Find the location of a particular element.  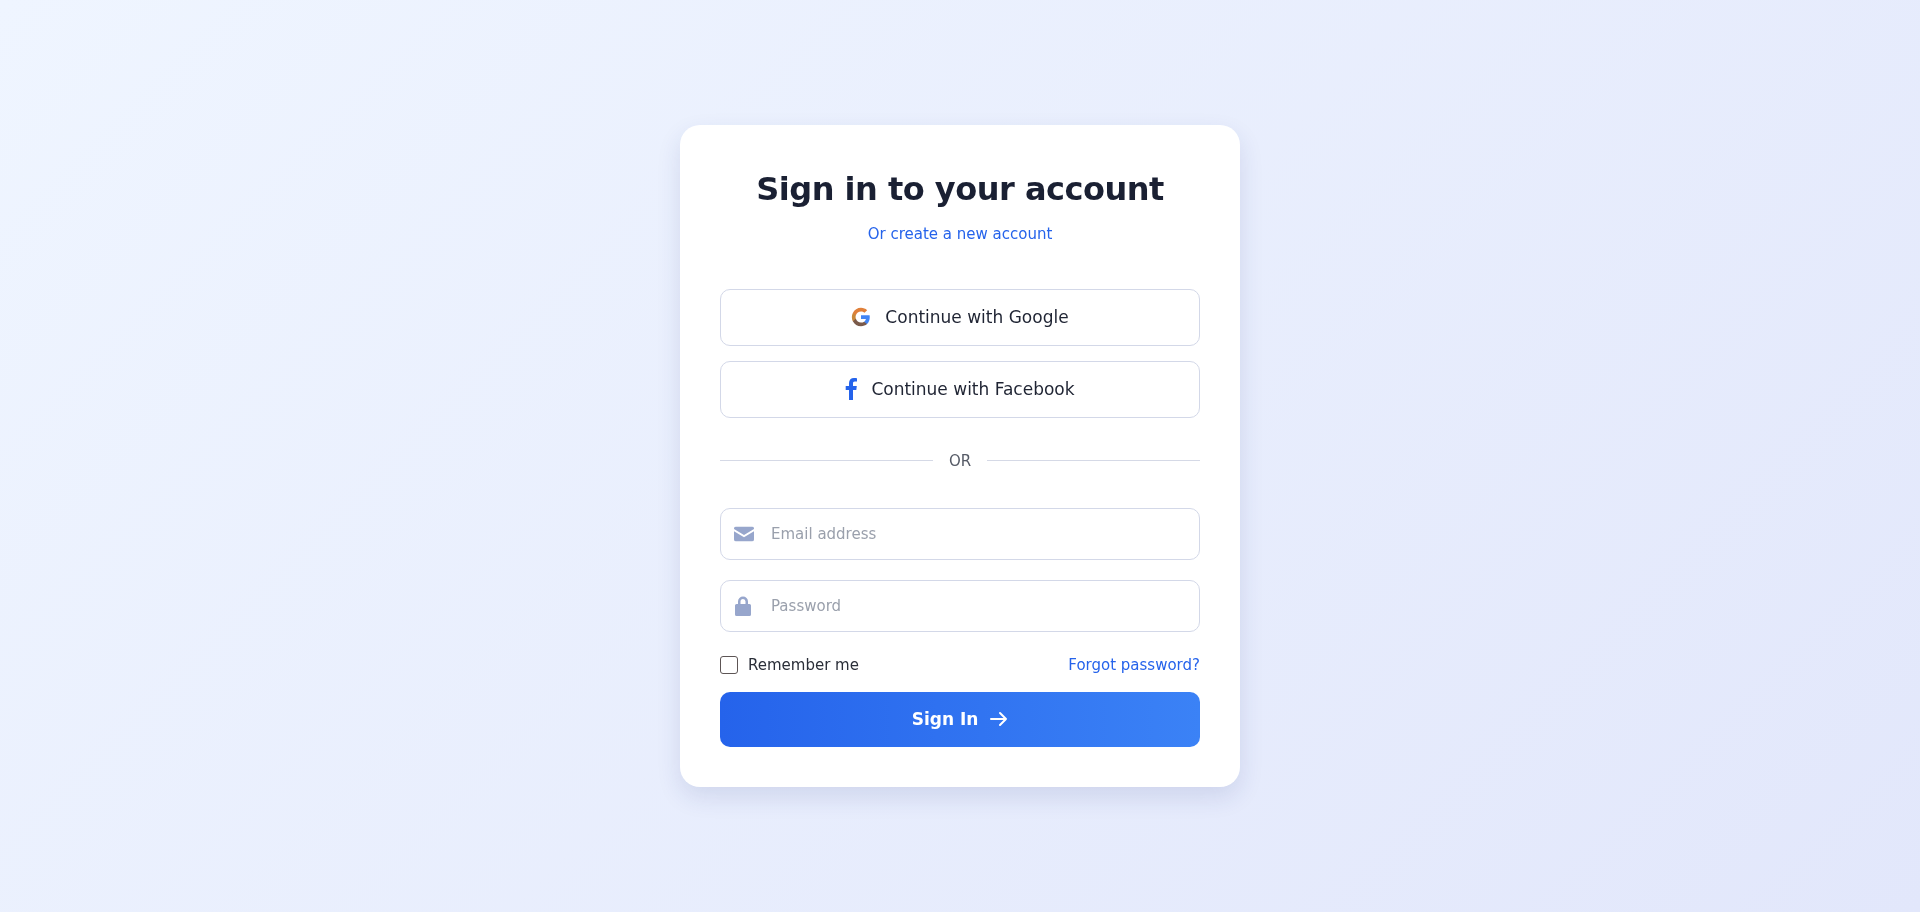

sign-in-button: Sign In is located at coordinates (960, 719).